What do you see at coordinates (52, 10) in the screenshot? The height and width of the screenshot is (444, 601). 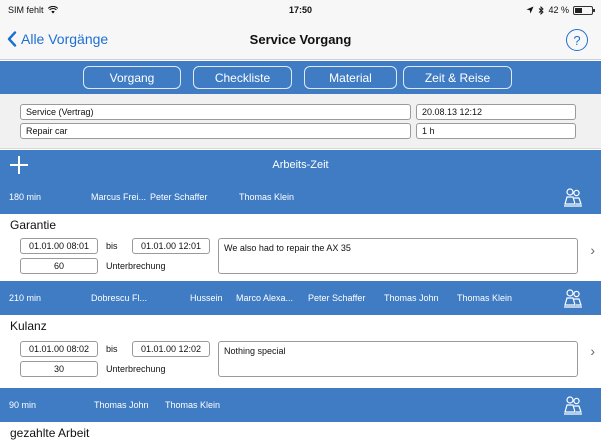 I see `wifi-icon` at bounding box center [52, 10].